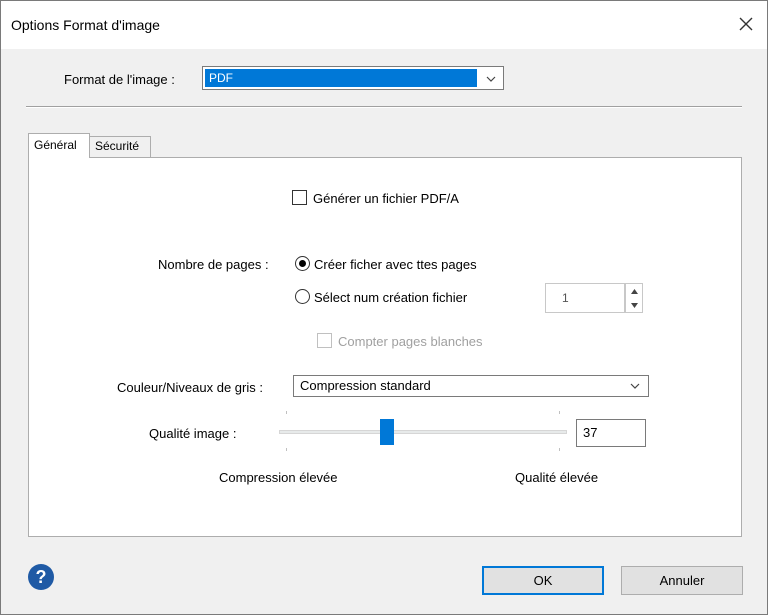  I want to click on pages-label: Nombre de pages :, so click(213, 264).